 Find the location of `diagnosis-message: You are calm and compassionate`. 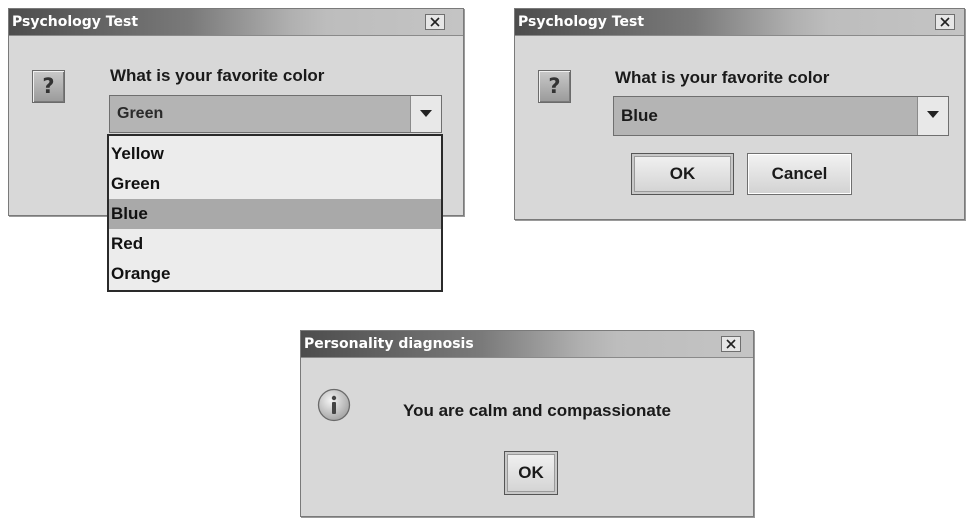

diagnosis-message: You are calm and compassionate is located at coordinates (537, 410).